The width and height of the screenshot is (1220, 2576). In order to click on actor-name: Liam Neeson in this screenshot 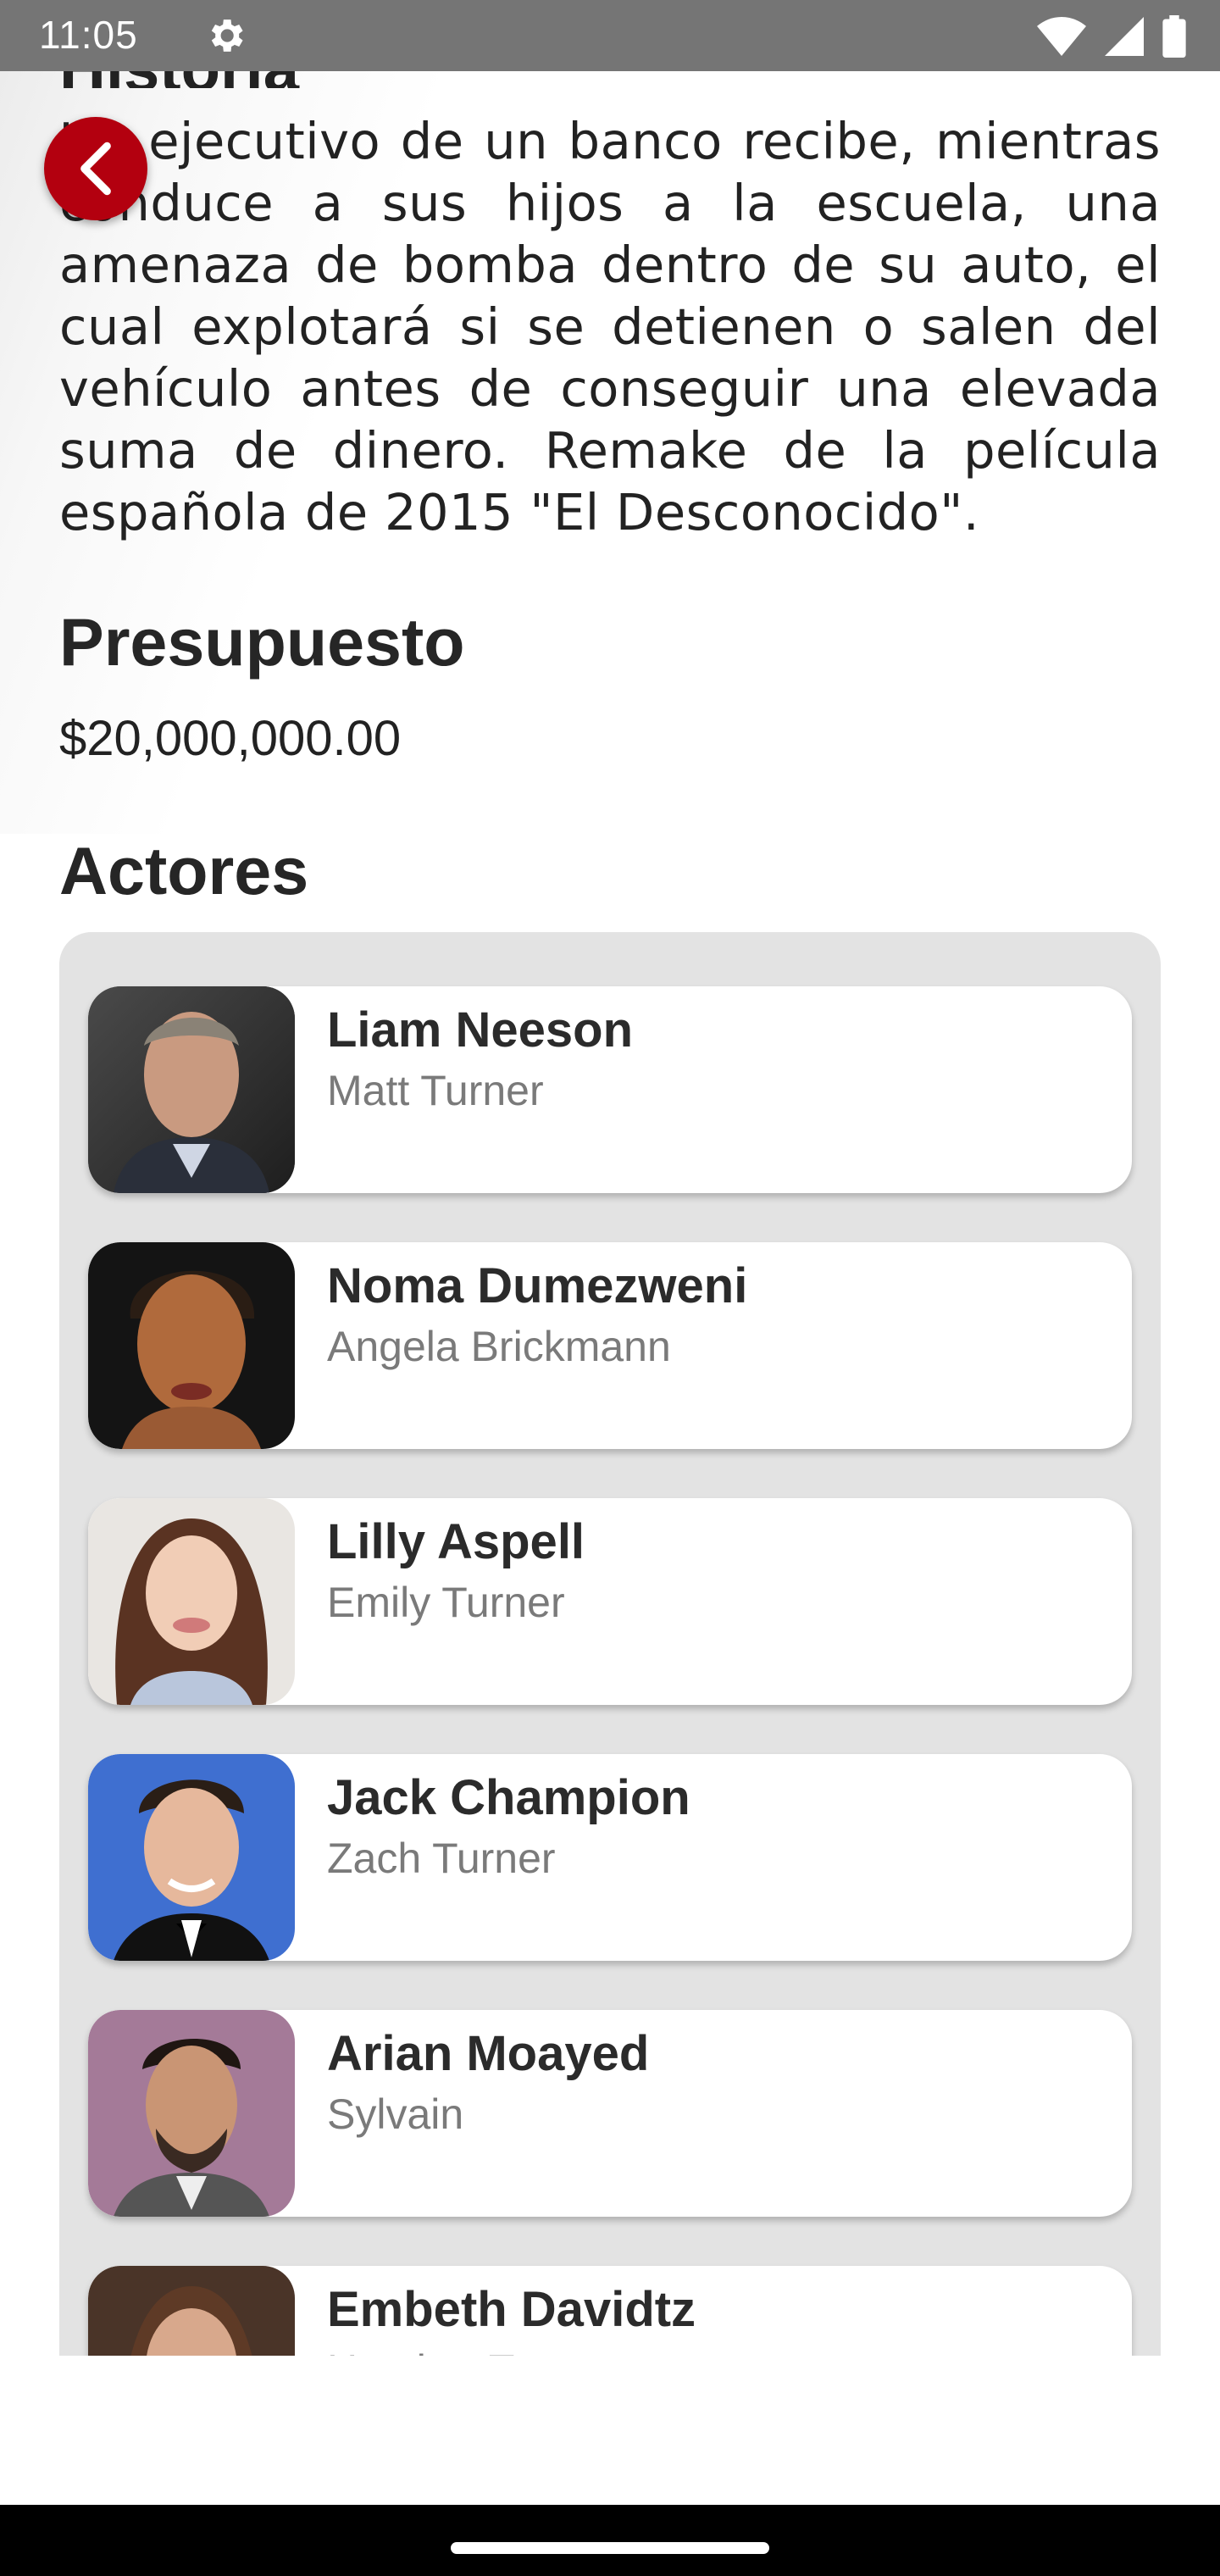, I will do `click(480, 1030)`.